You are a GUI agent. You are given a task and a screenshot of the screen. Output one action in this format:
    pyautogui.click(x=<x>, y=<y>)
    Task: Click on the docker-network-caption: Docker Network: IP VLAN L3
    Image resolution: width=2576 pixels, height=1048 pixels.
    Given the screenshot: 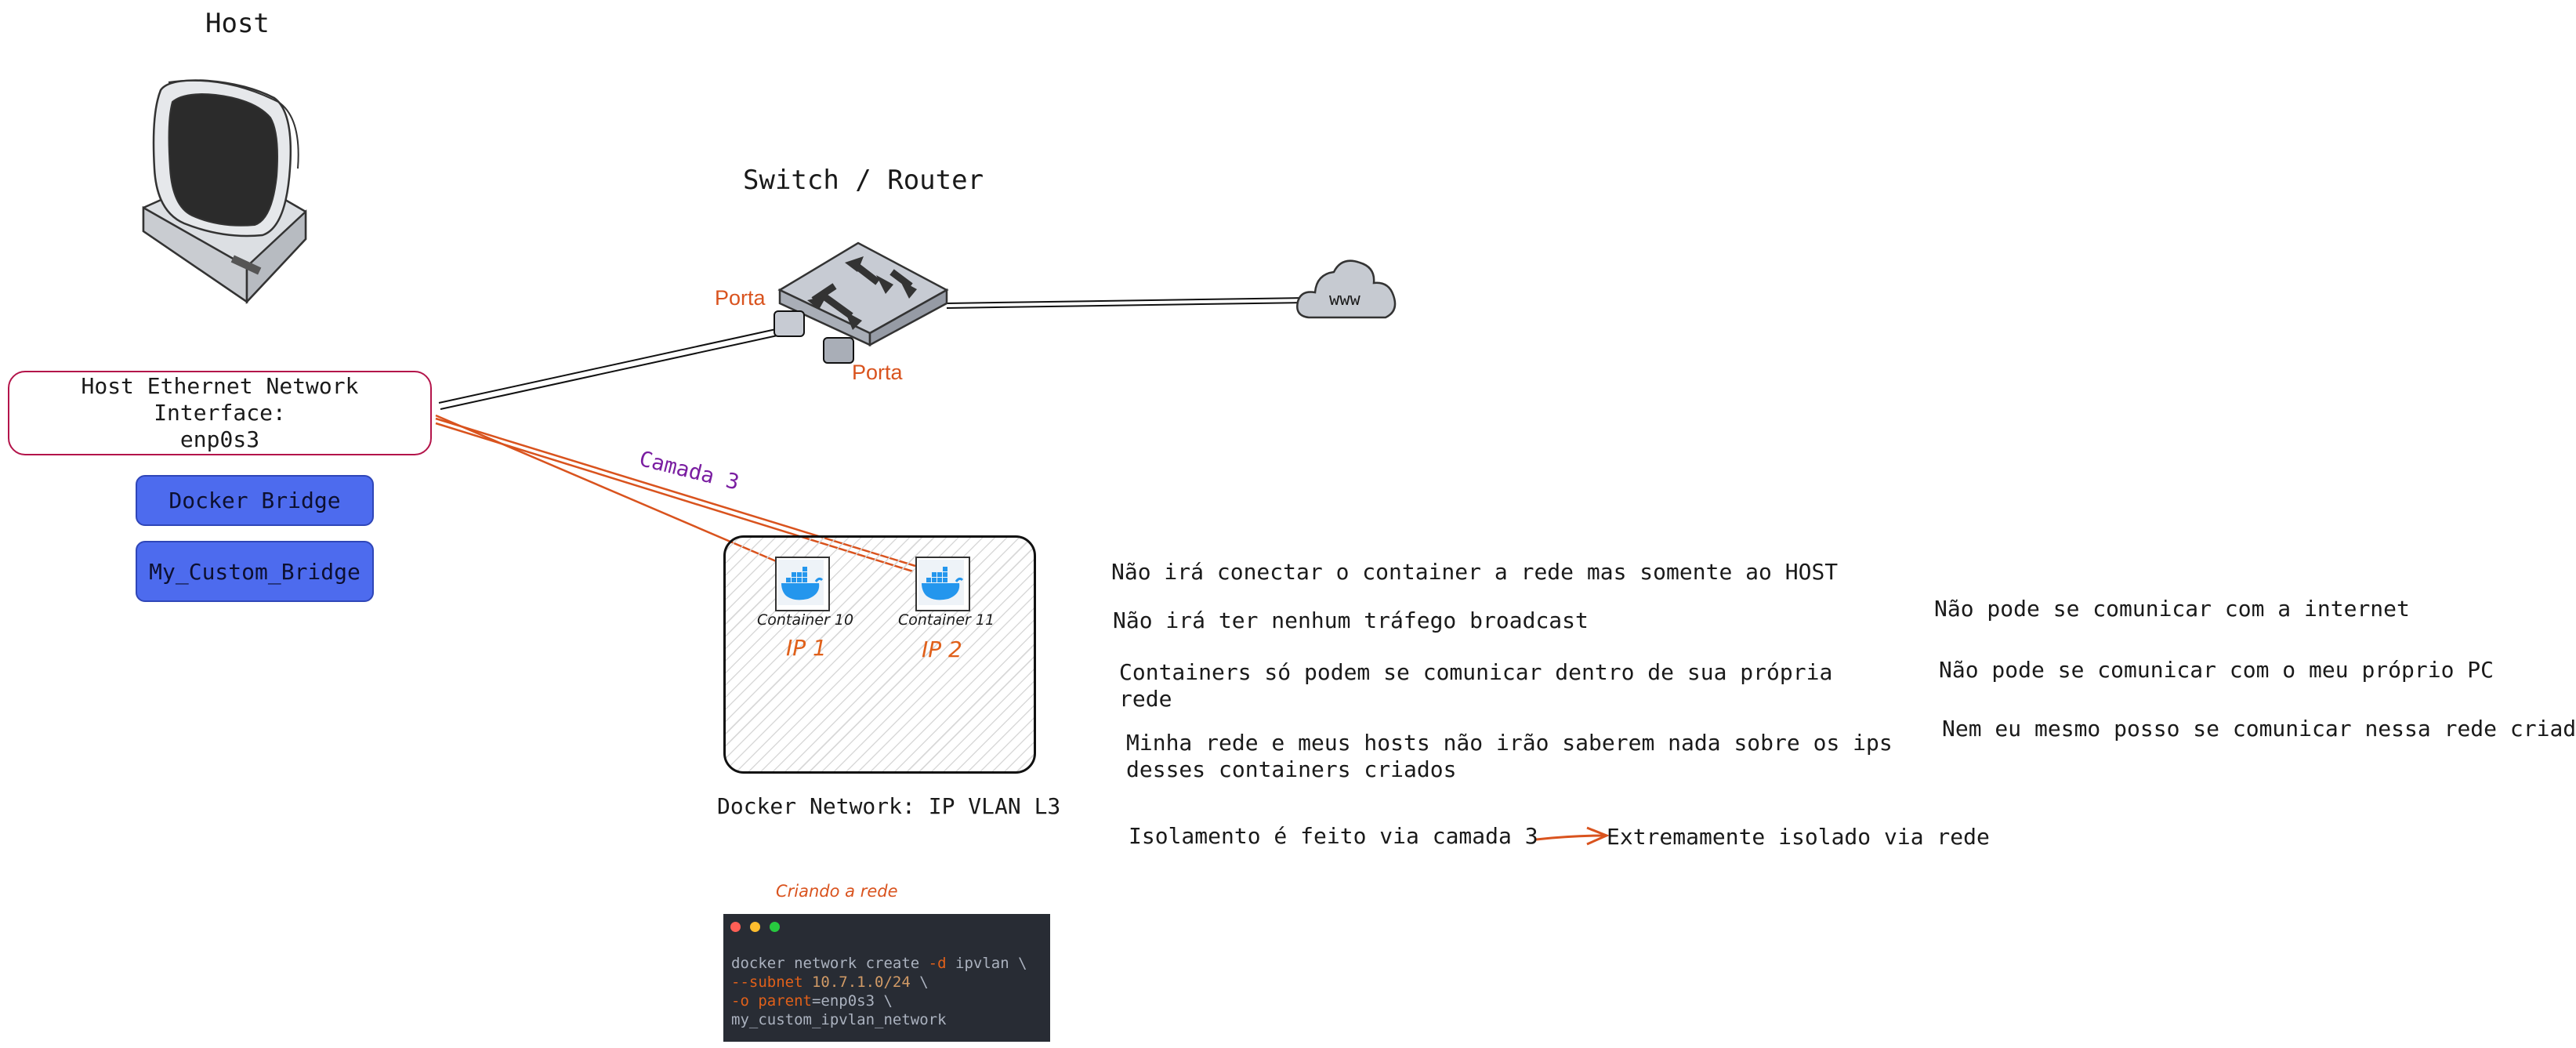 What is the action you would take?
    pyautogui.click(x=889, y=806)
    